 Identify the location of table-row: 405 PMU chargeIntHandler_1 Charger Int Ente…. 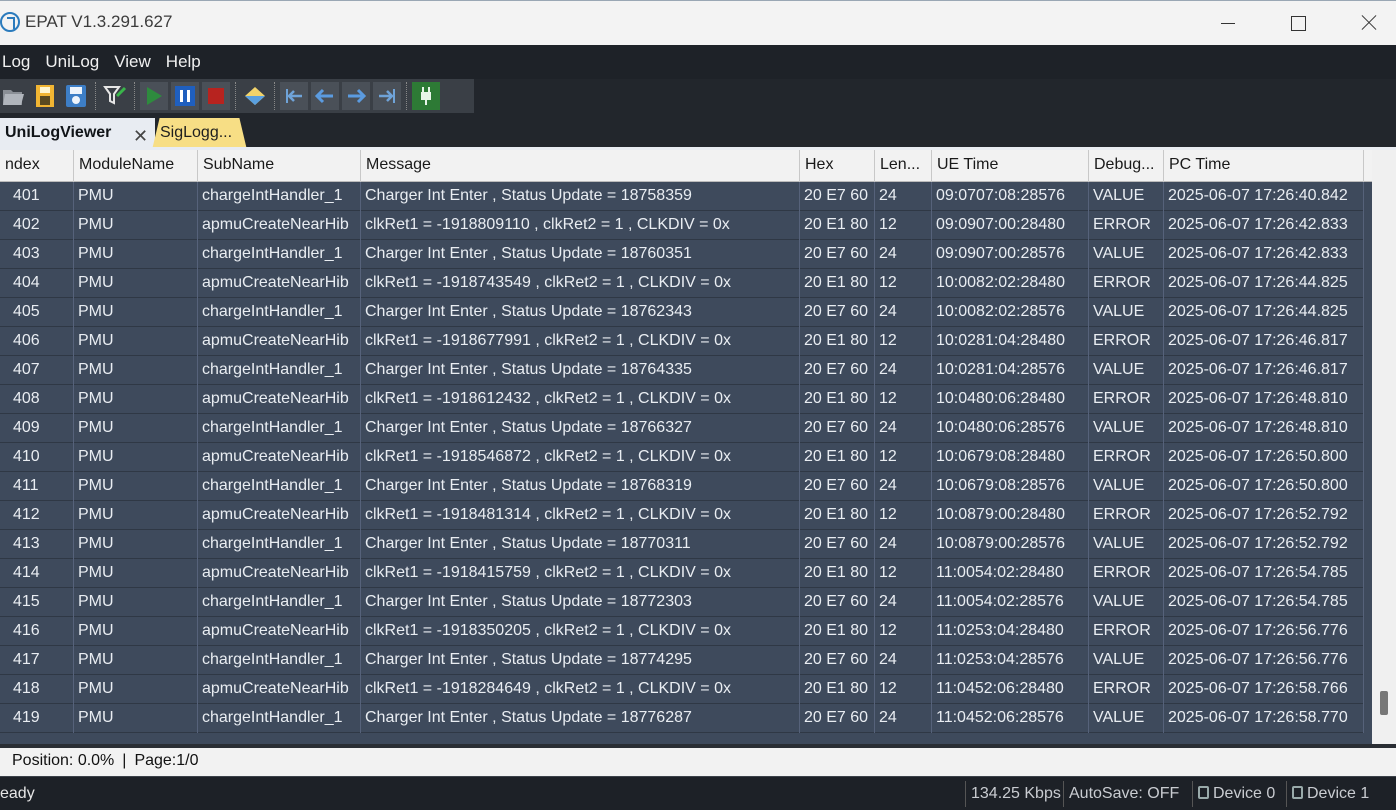
(682, 312).